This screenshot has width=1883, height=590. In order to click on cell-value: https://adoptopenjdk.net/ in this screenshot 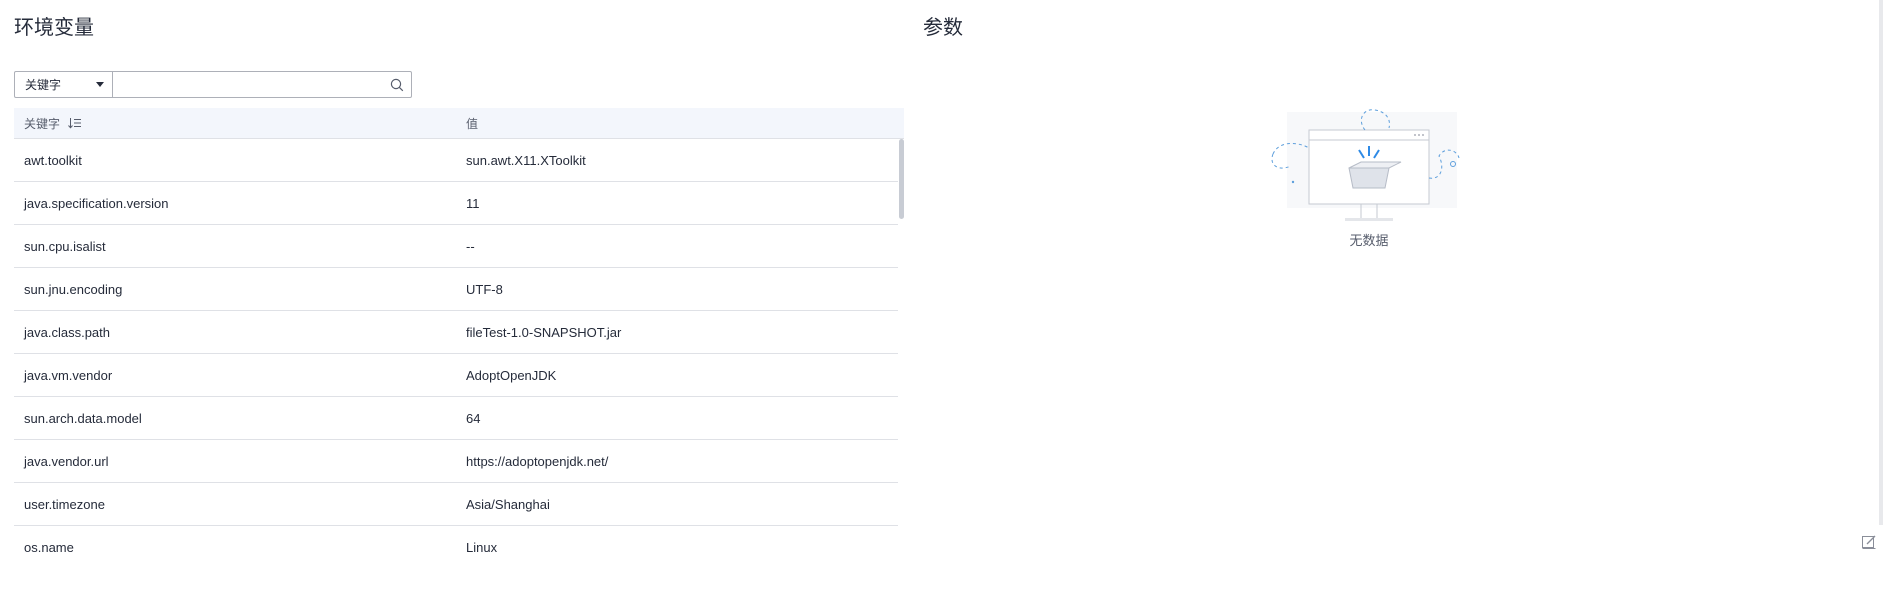, I will do `click(537, 461)`.